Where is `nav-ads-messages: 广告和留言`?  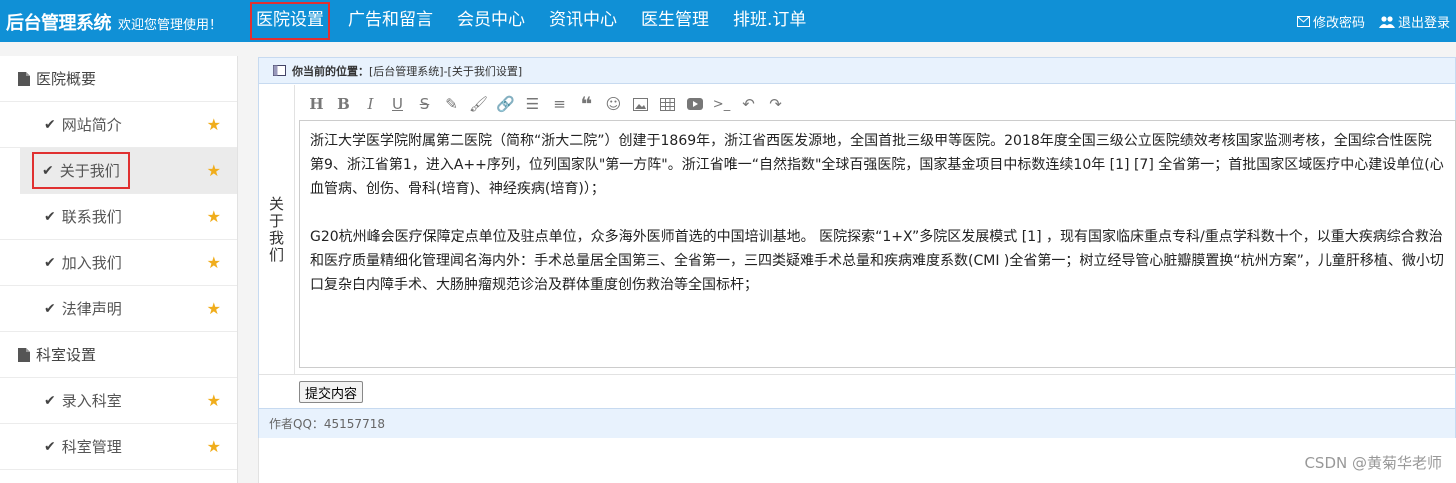
nav-ads-messages: 广告和留言 is located at coordinates (390, 21).